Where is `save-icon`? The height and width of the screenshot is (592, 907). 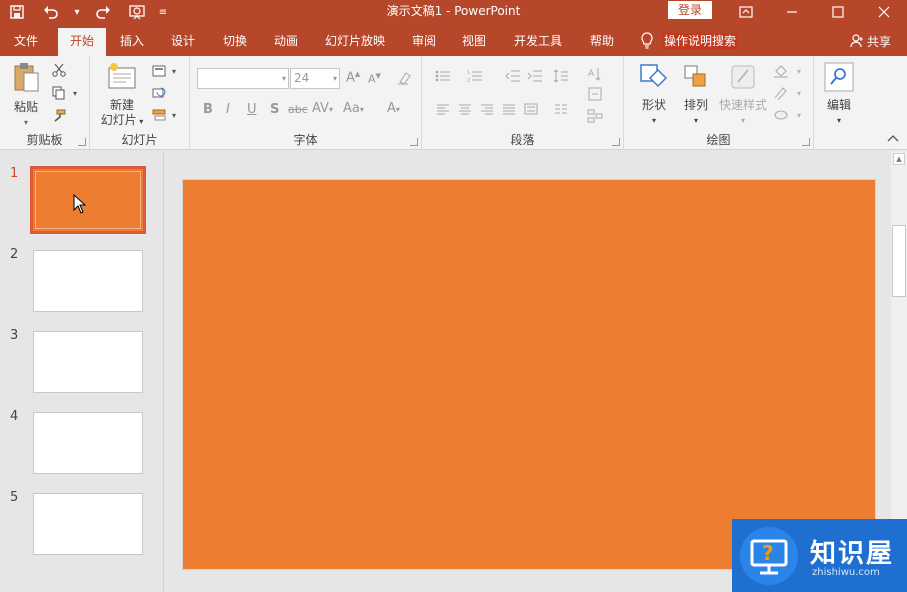 save-icon is located at coordinates (17, 12).